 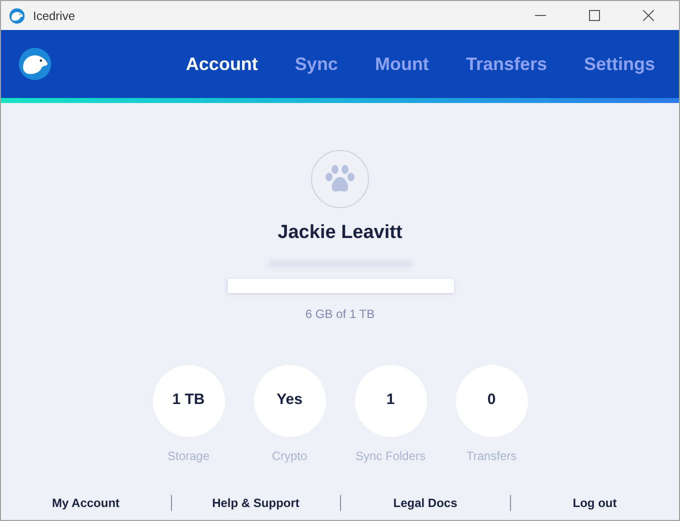 I want to click on stat-label: Transfers, so click(x=491, y=456).